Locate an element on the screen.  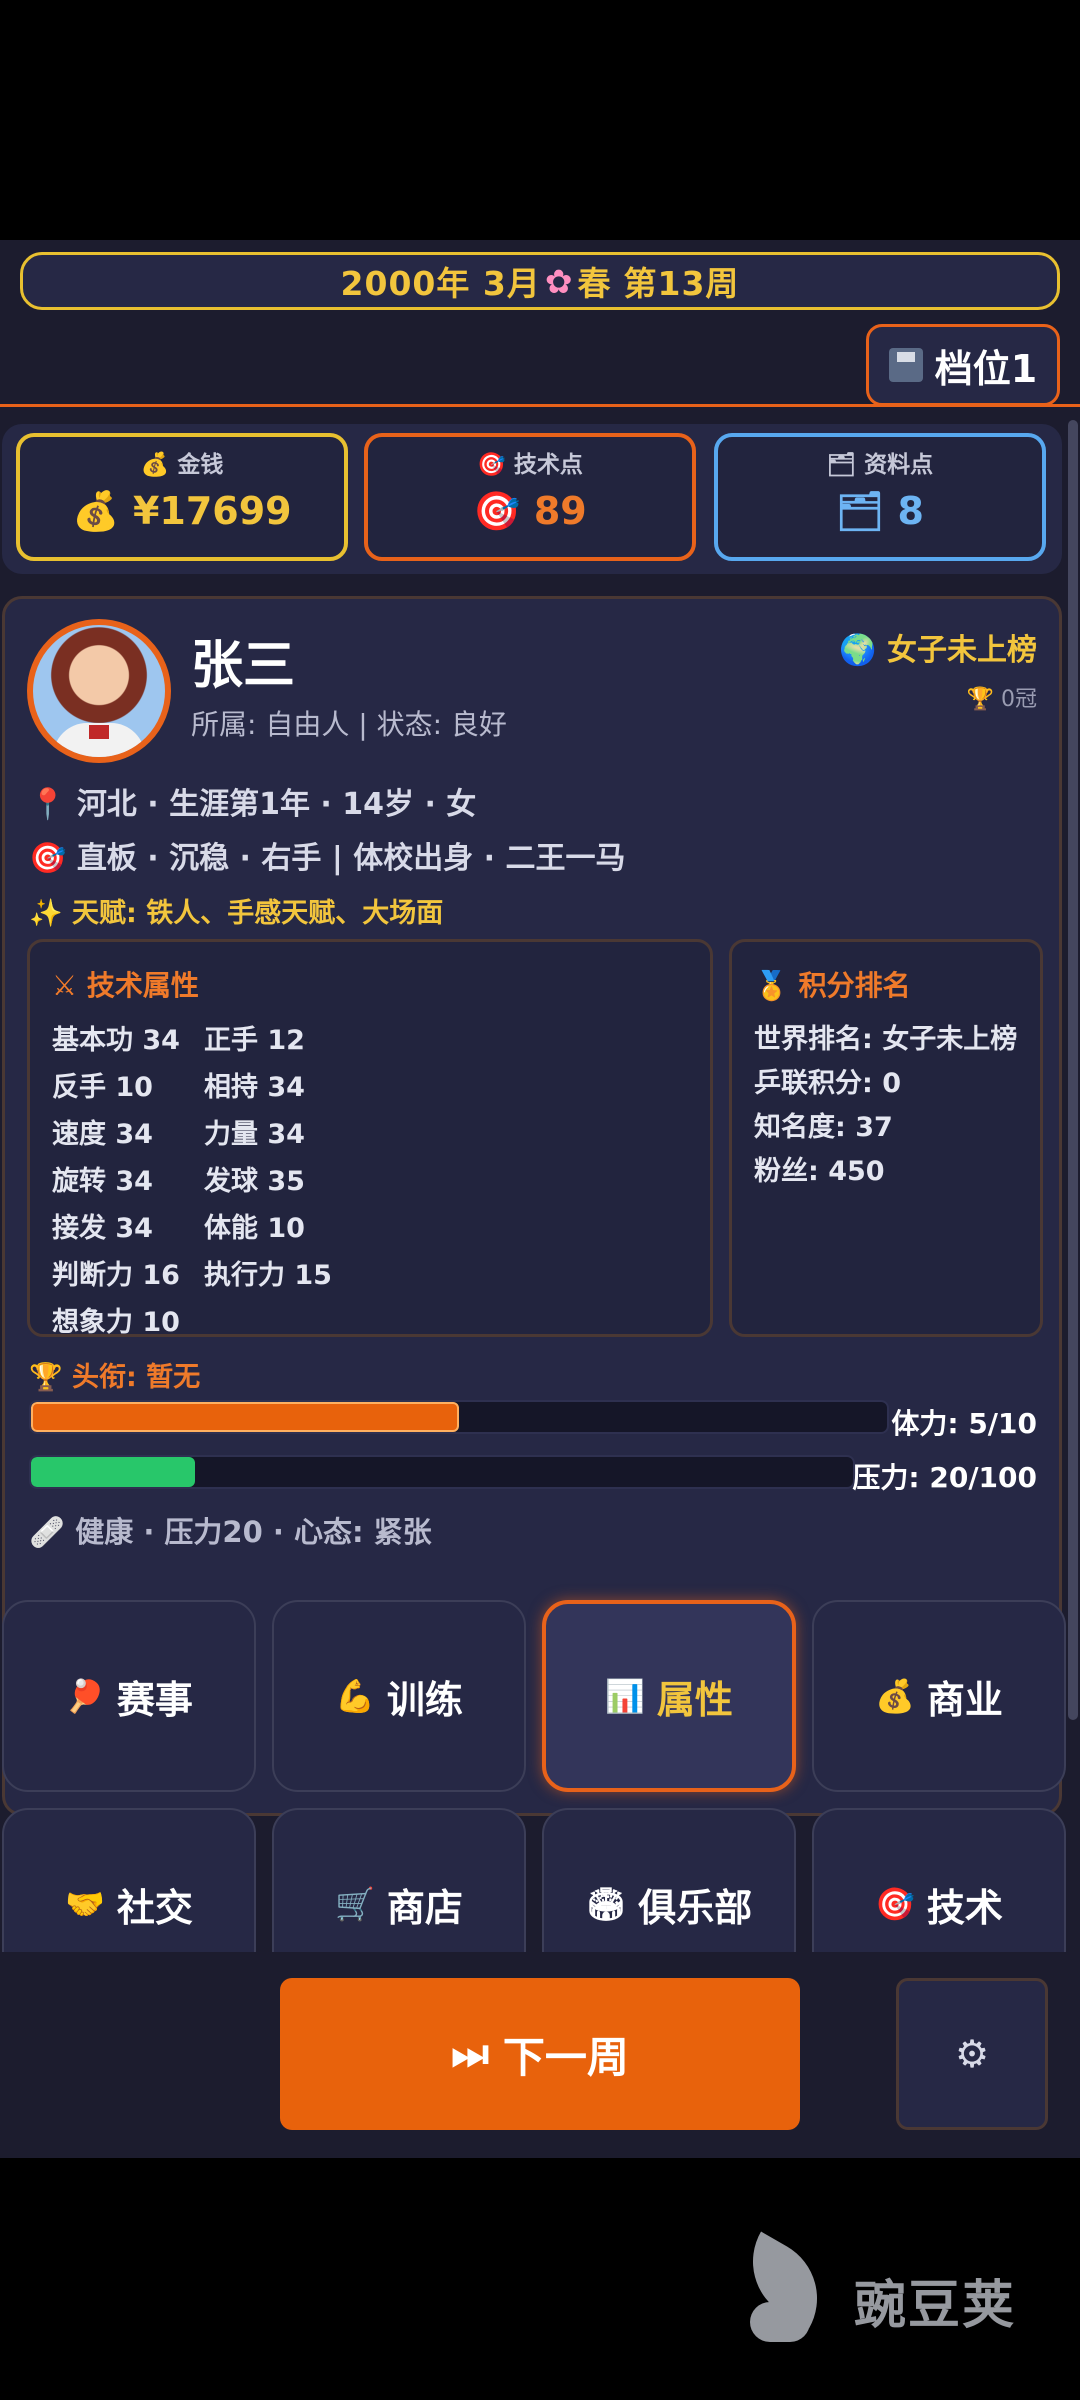
attribute-item: 速度 34 is located at coordinates (102, 1134).